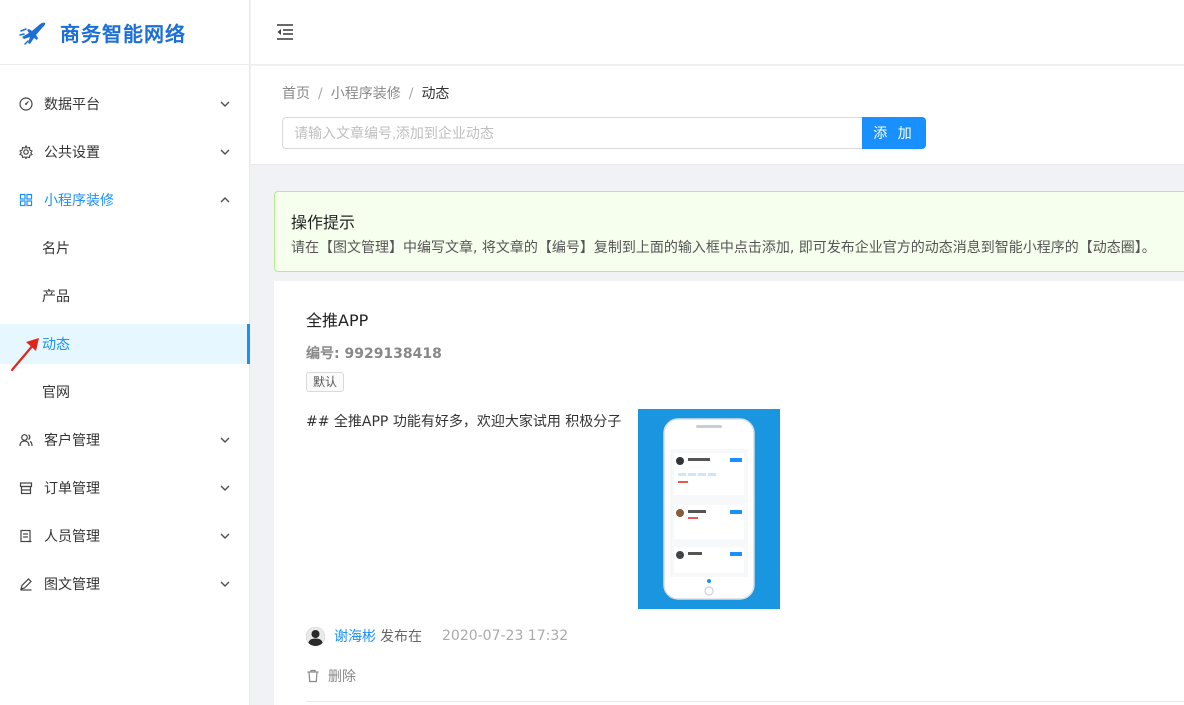  What do you see at coordinates (26, 104) in the screenshot?
I see `dashboard-icon` at bounding box center [26, 104].